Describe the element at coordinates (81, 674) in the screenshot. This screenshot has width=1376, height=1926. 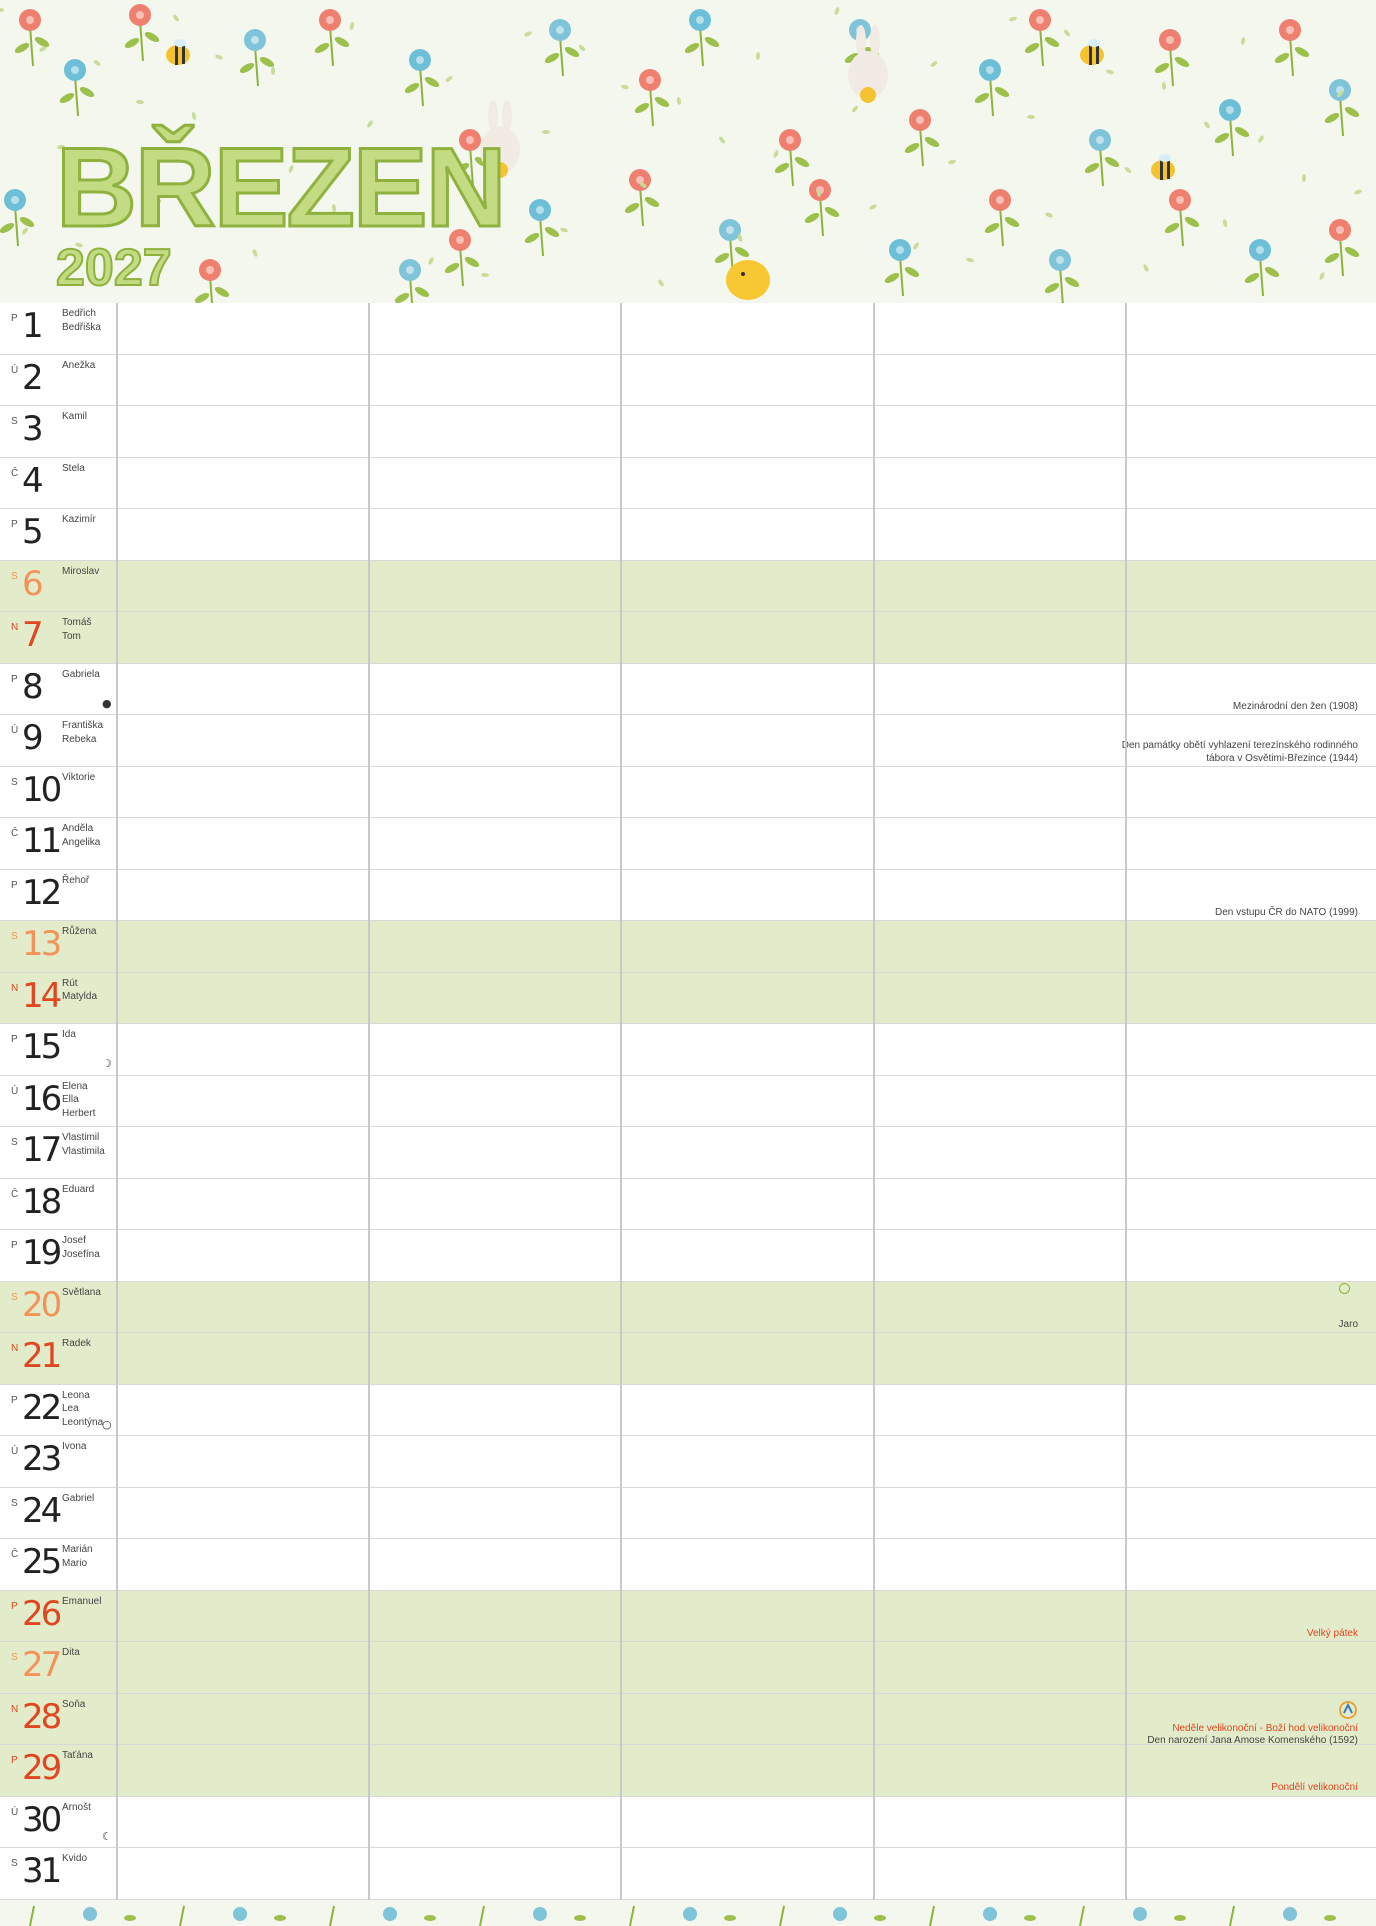
I see `name-day: Gabriela` at that location.